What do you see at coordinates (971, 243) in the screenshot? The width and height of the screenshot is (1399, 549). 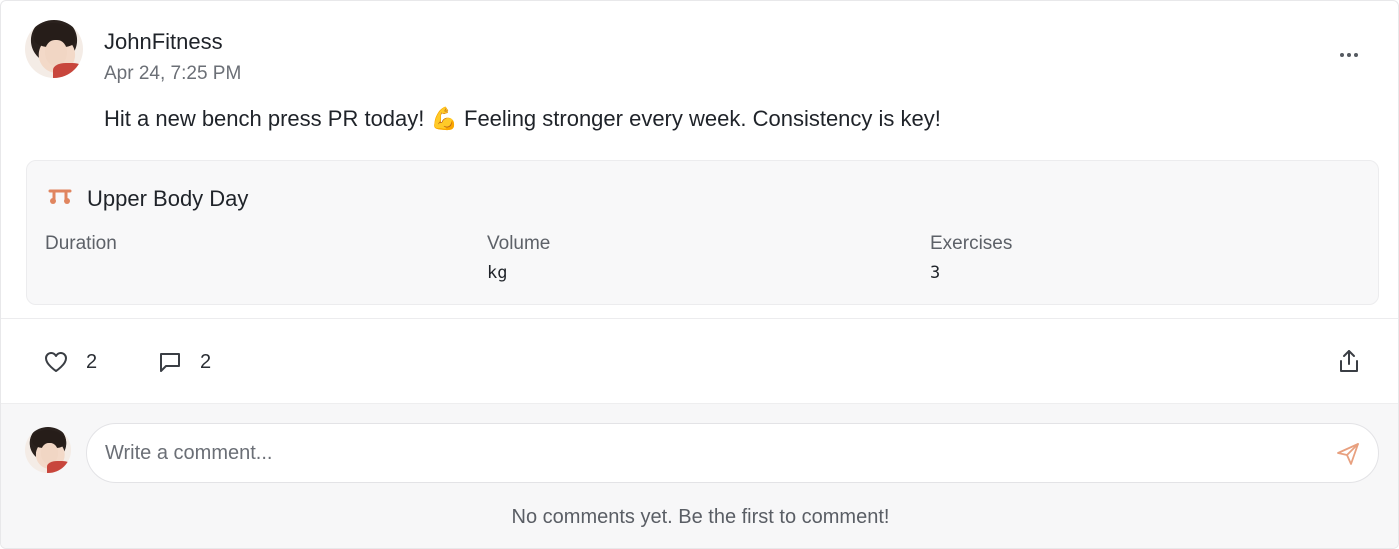 I see `stat-label: Exercises` at bounding box center [971, 243].